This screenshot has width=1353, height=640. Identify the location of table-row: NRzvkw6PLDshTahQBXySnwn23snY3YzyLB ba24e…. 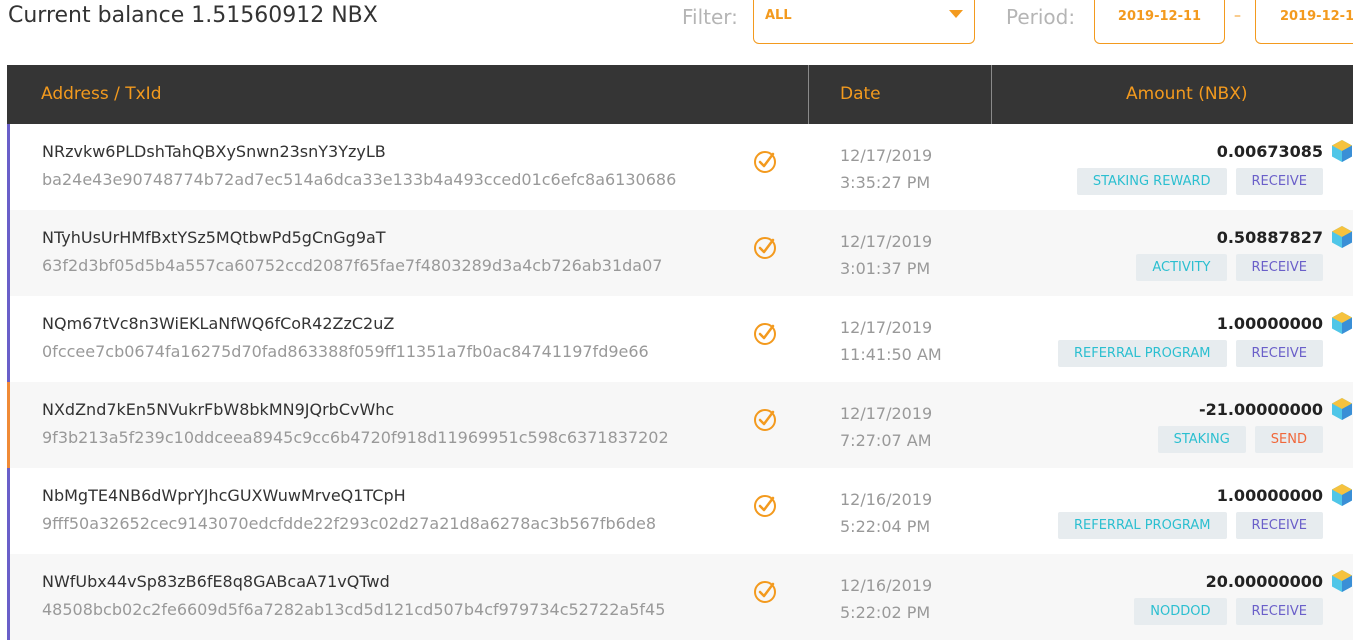
(680, 167).